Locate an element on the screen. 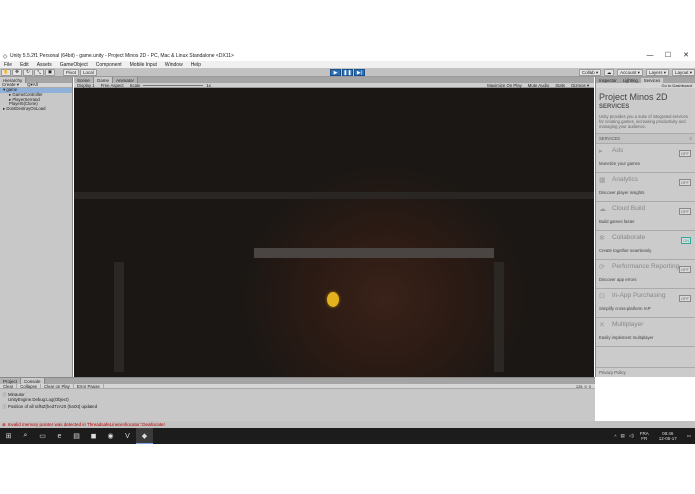  collab-dropdown: Collab ▾ is located at coordinates (590, 72).